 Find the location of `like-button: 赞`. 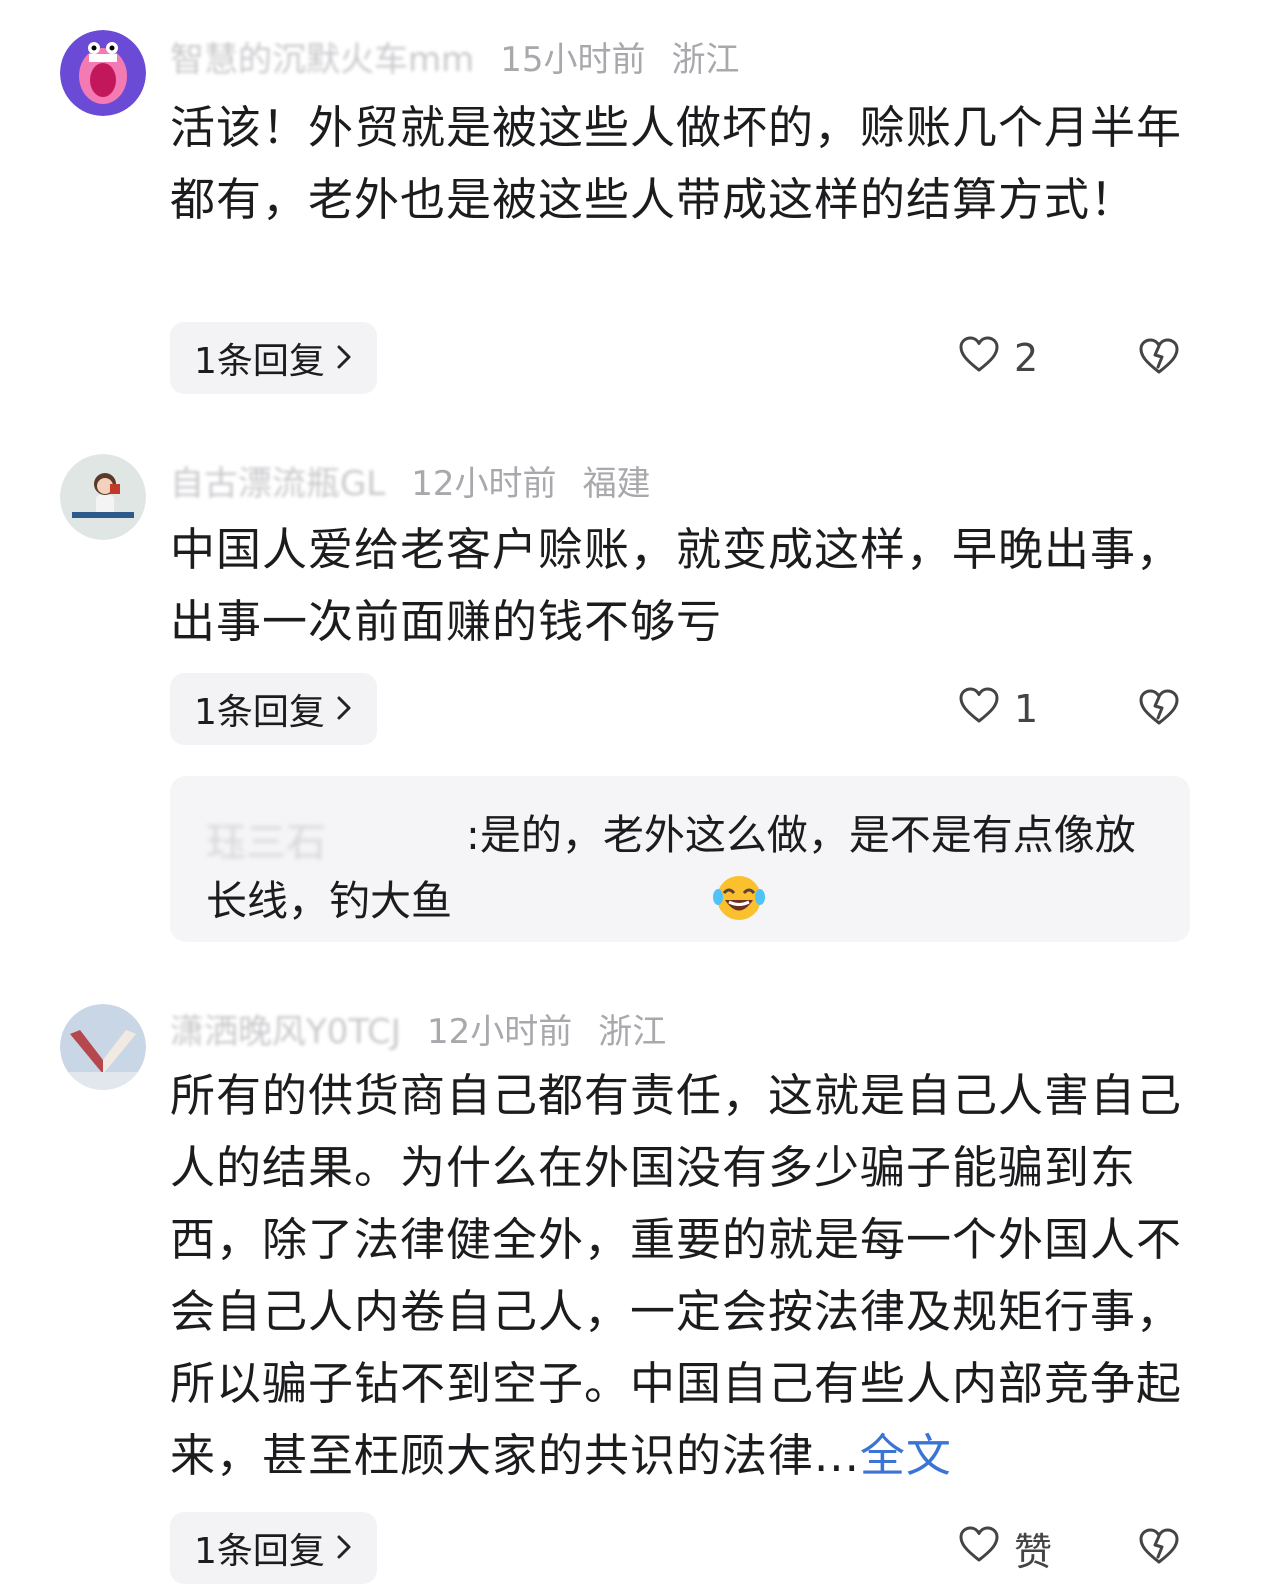

like-button: 赞 is located at coordinates (1005, 1548).